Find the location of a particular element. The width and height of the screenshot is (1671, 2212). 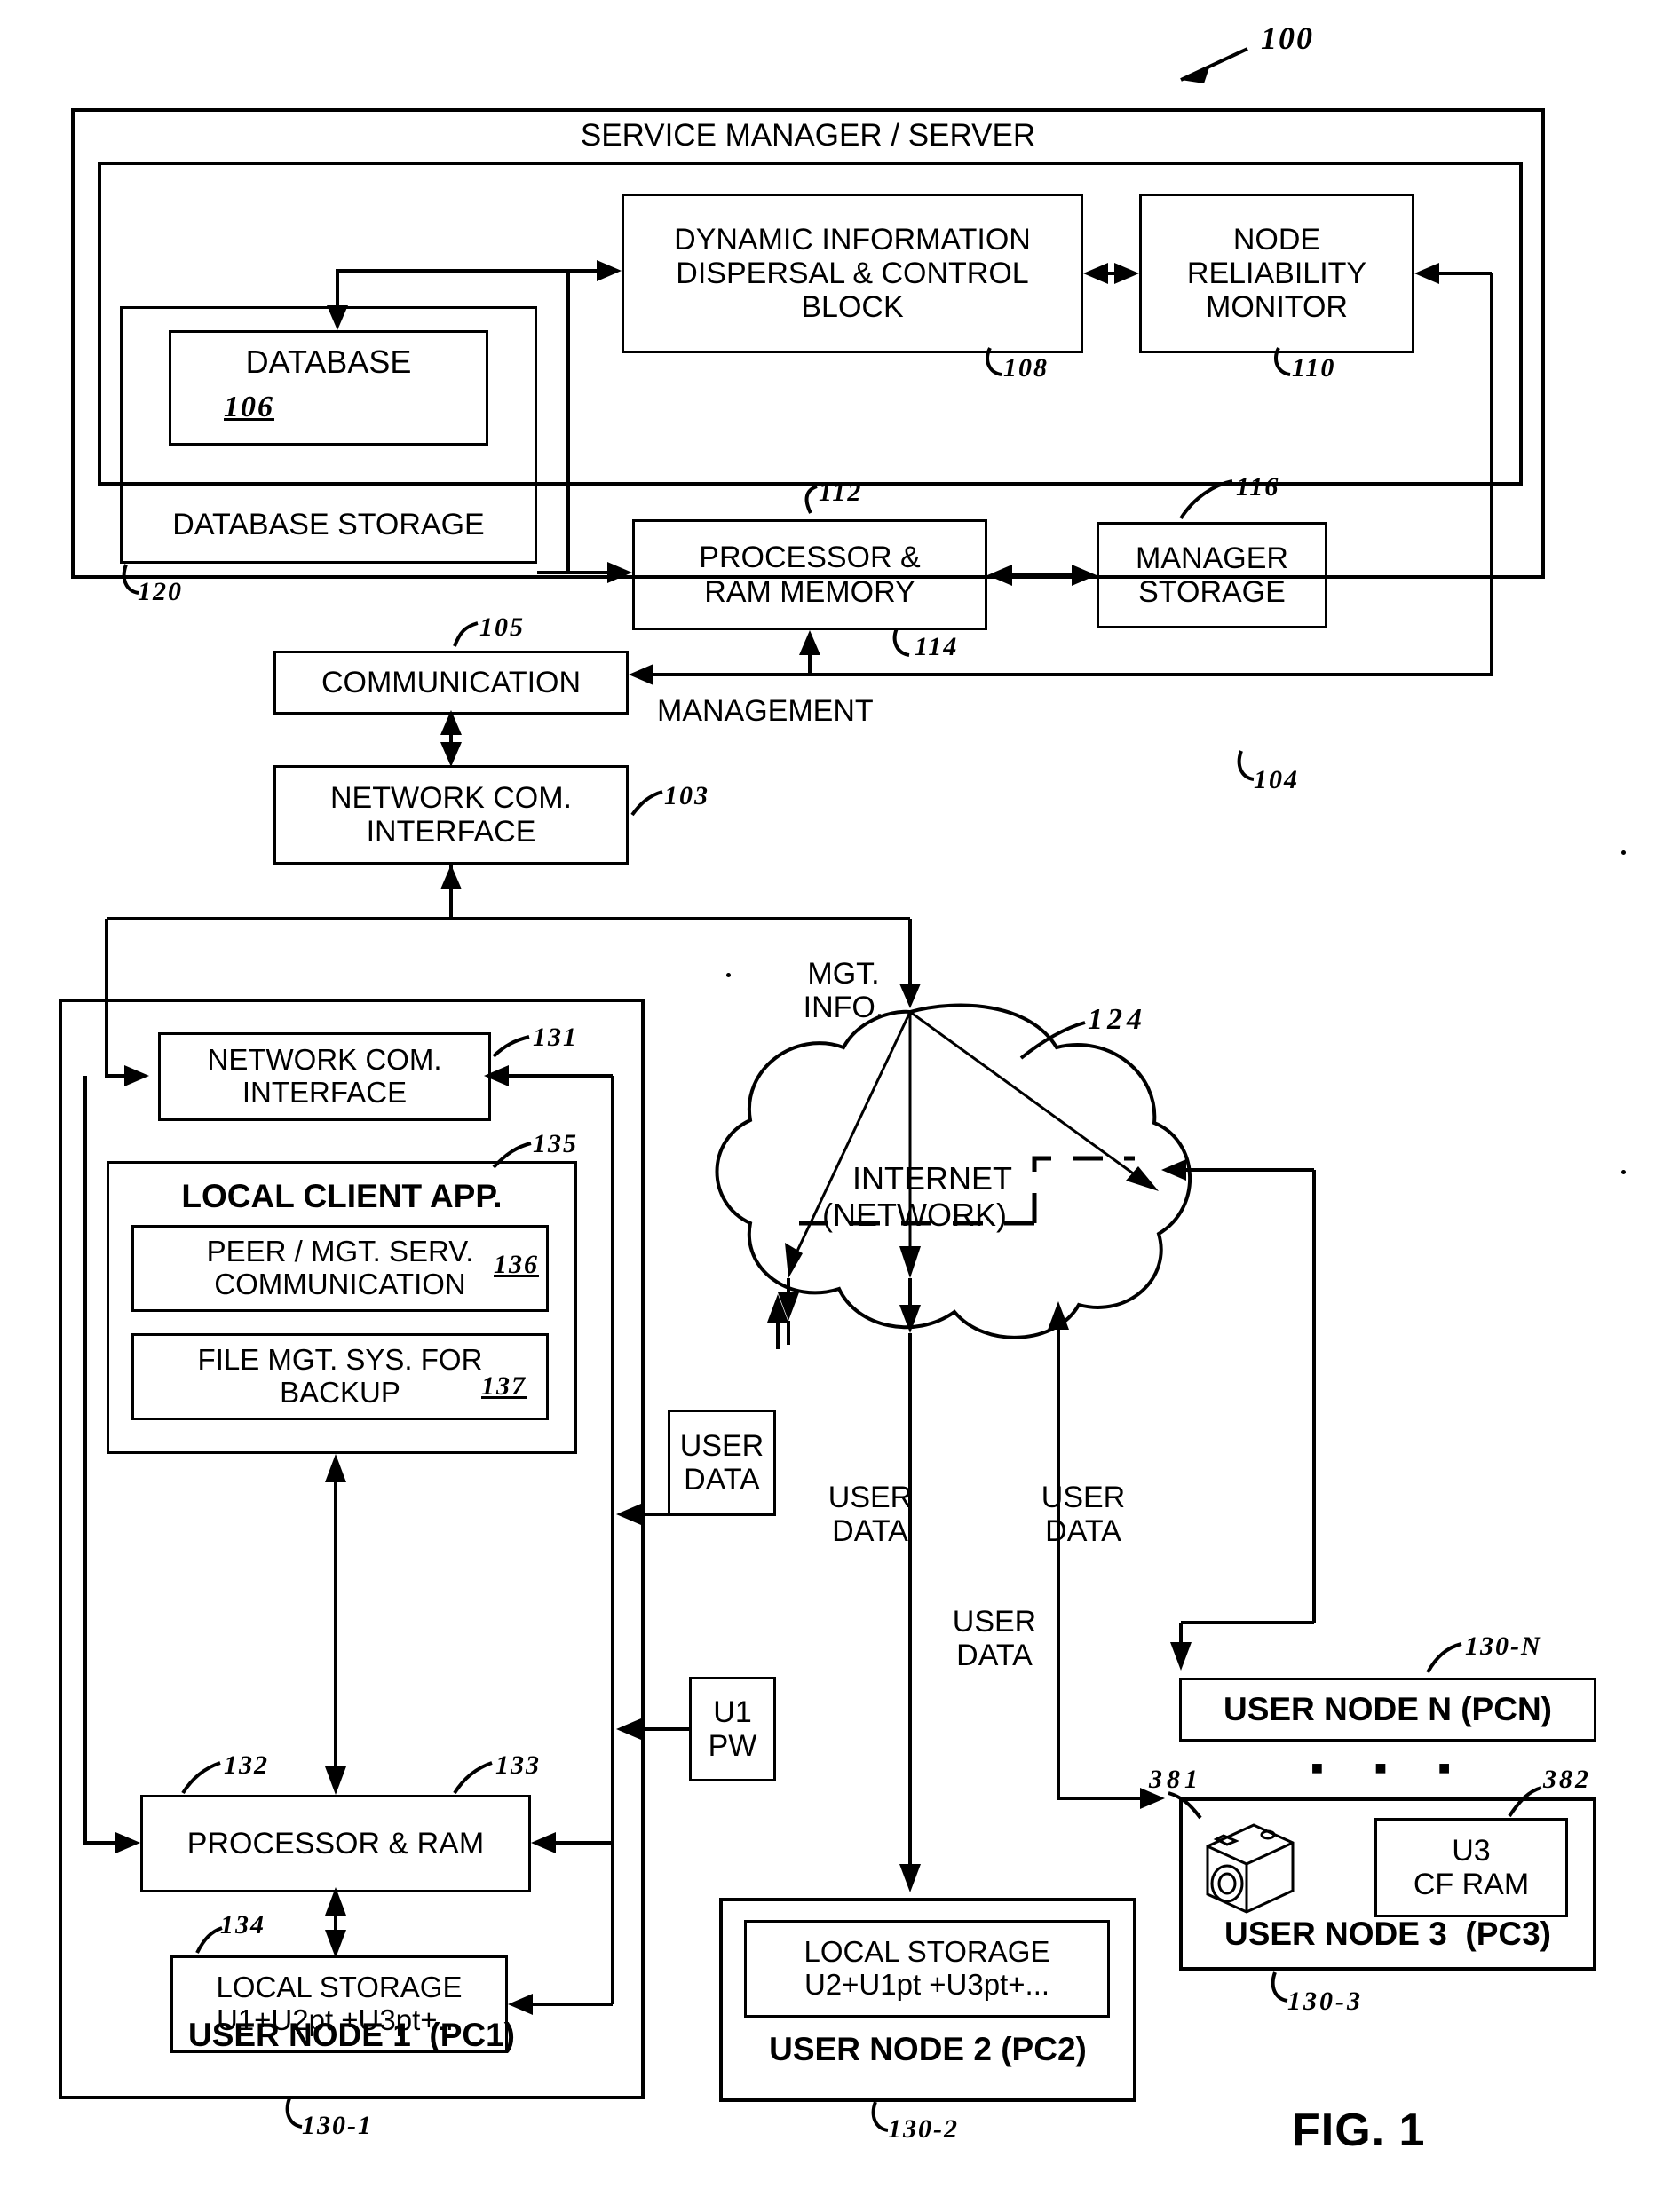

ref-system-100: 100 is located at coordinates (1287, 38).